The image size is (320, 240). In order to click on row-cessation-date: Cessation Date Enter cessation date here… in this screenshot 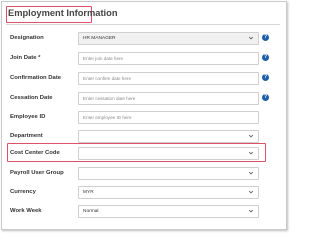, I will do `click(145, 100)`.